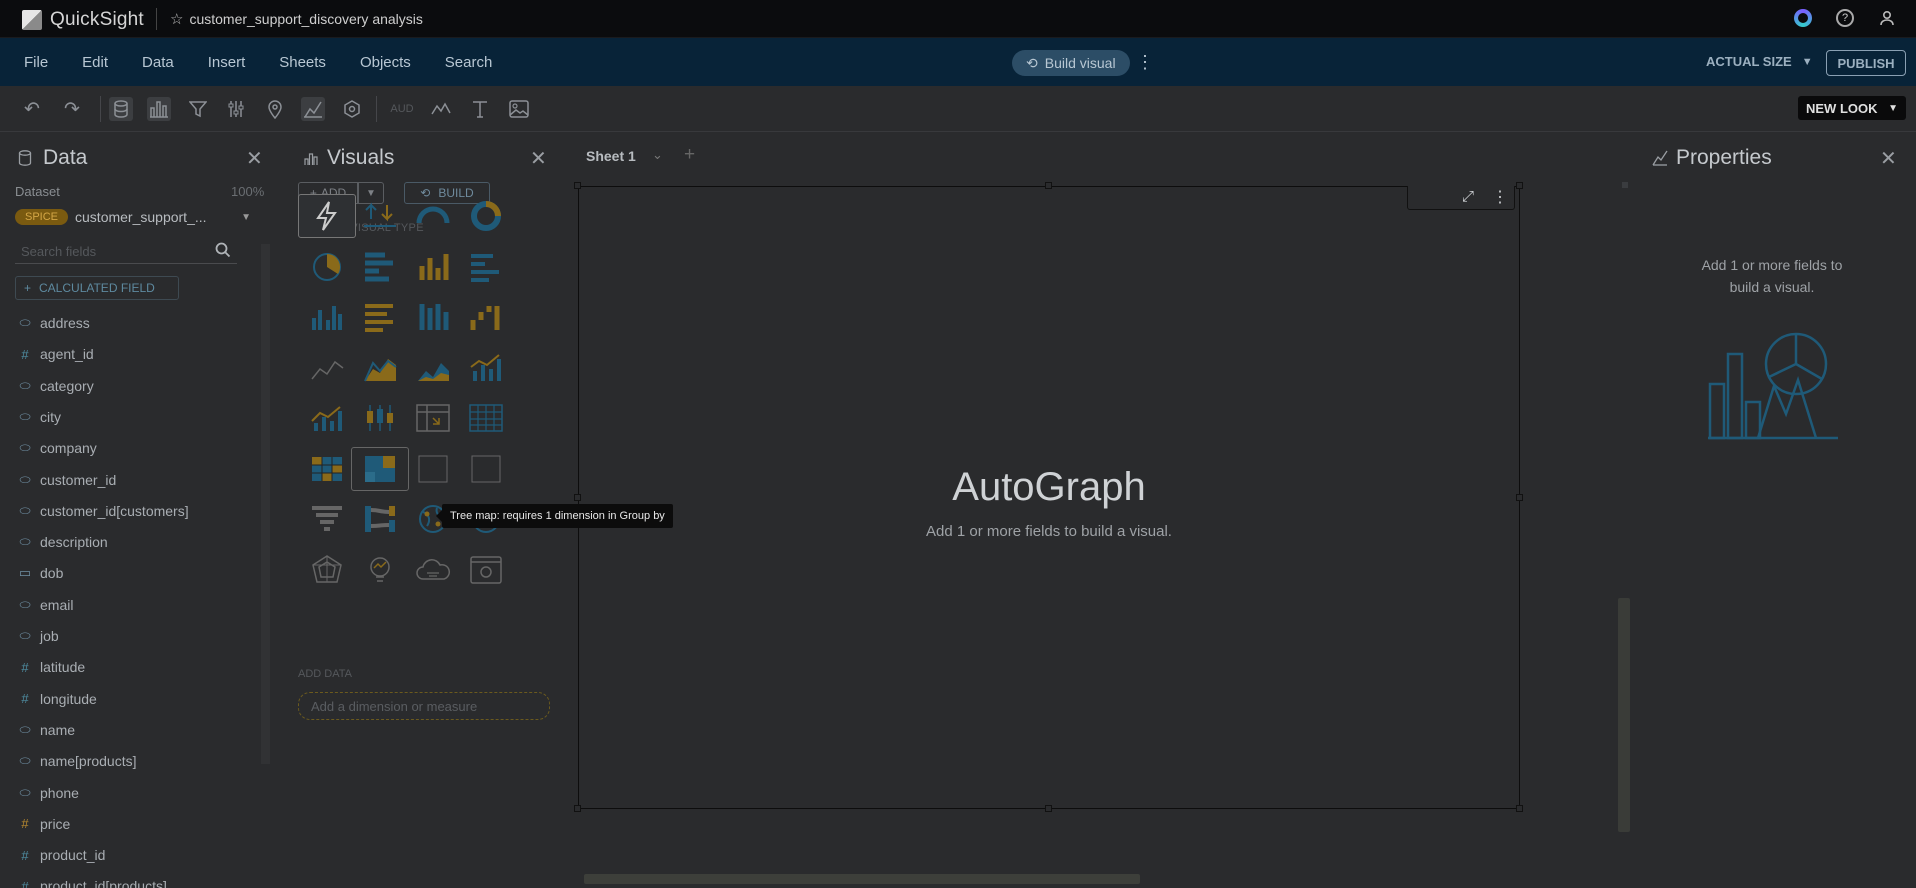 This screenshot has width=1916, height=888. Describe the element at coordinates (121, 109) in the screenshot. I see `data-panel-icon` at that location.